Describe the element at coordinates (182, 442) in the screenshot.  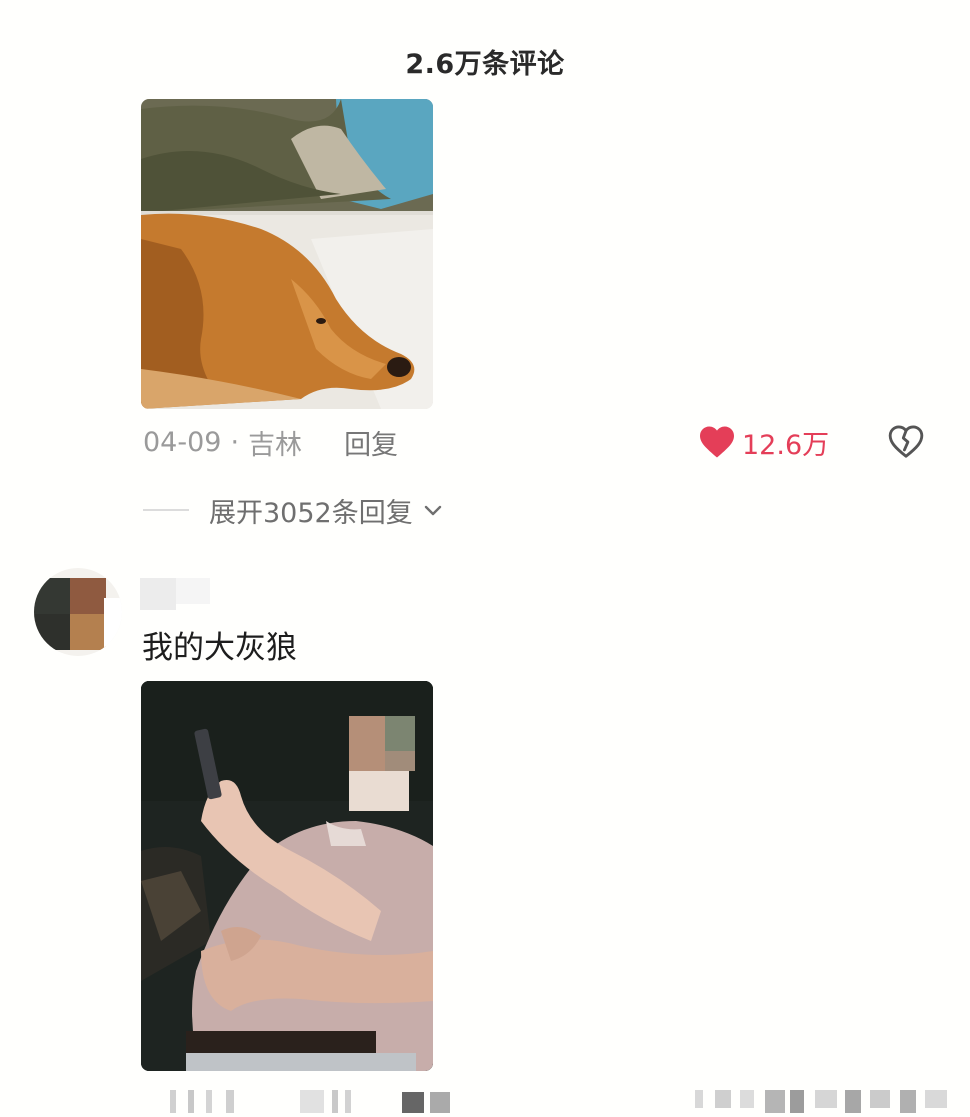
I see `comment-date: 04-09` at that location.